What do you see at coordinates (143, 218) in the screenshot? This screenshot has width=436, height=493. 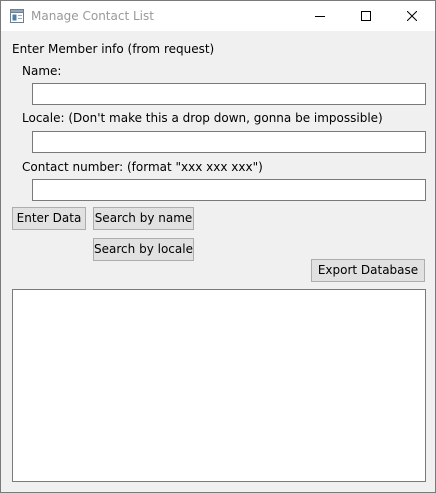 I see `search-by-name-button: Search by name` at bounding box center [143, 218].